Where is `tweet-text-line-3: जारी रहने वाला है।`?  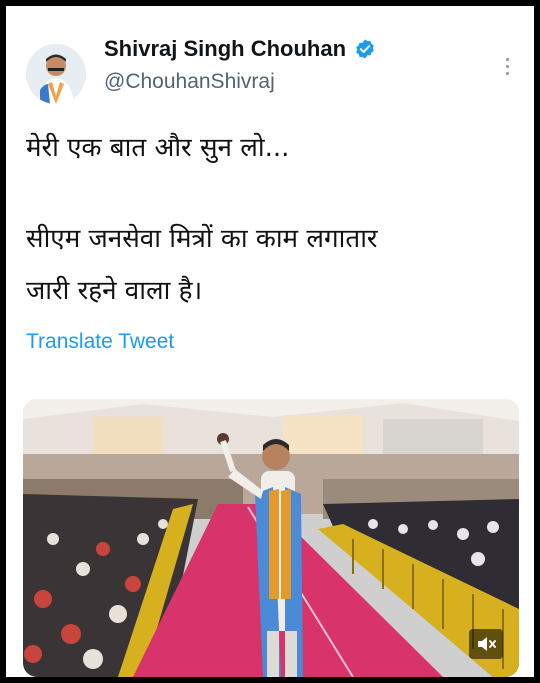 tweet-text-line-3: जारी रहने वाला है। is located at coordinates (114, 291).